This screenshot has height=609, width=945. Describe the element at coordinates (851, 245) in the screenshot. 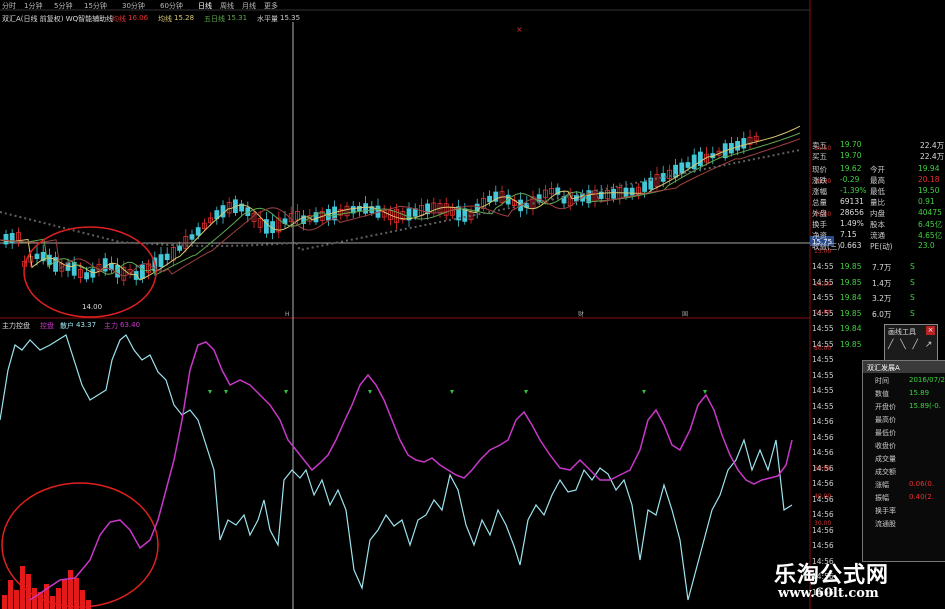

I see `quote-cell: 0.663` at that location.